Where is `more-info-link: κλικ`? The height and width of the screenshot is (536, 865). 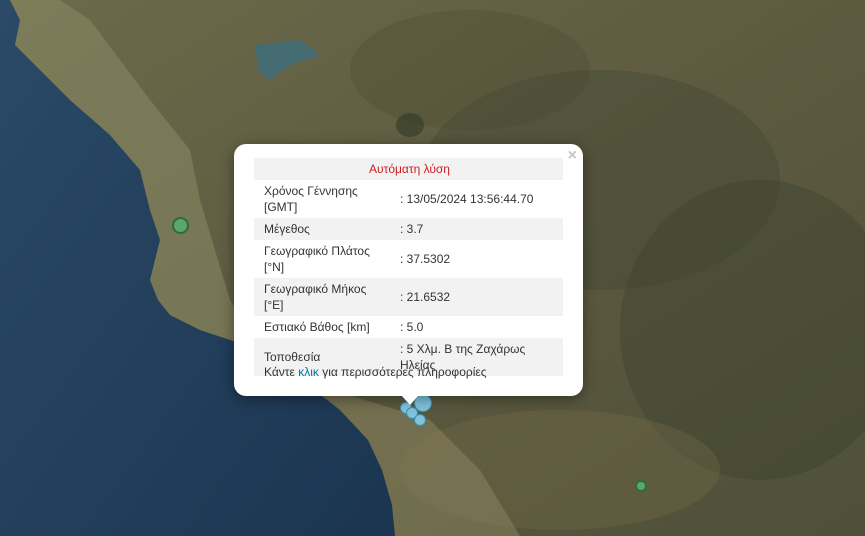 more-info-link: κλικ is located at coordinates (308, 372).